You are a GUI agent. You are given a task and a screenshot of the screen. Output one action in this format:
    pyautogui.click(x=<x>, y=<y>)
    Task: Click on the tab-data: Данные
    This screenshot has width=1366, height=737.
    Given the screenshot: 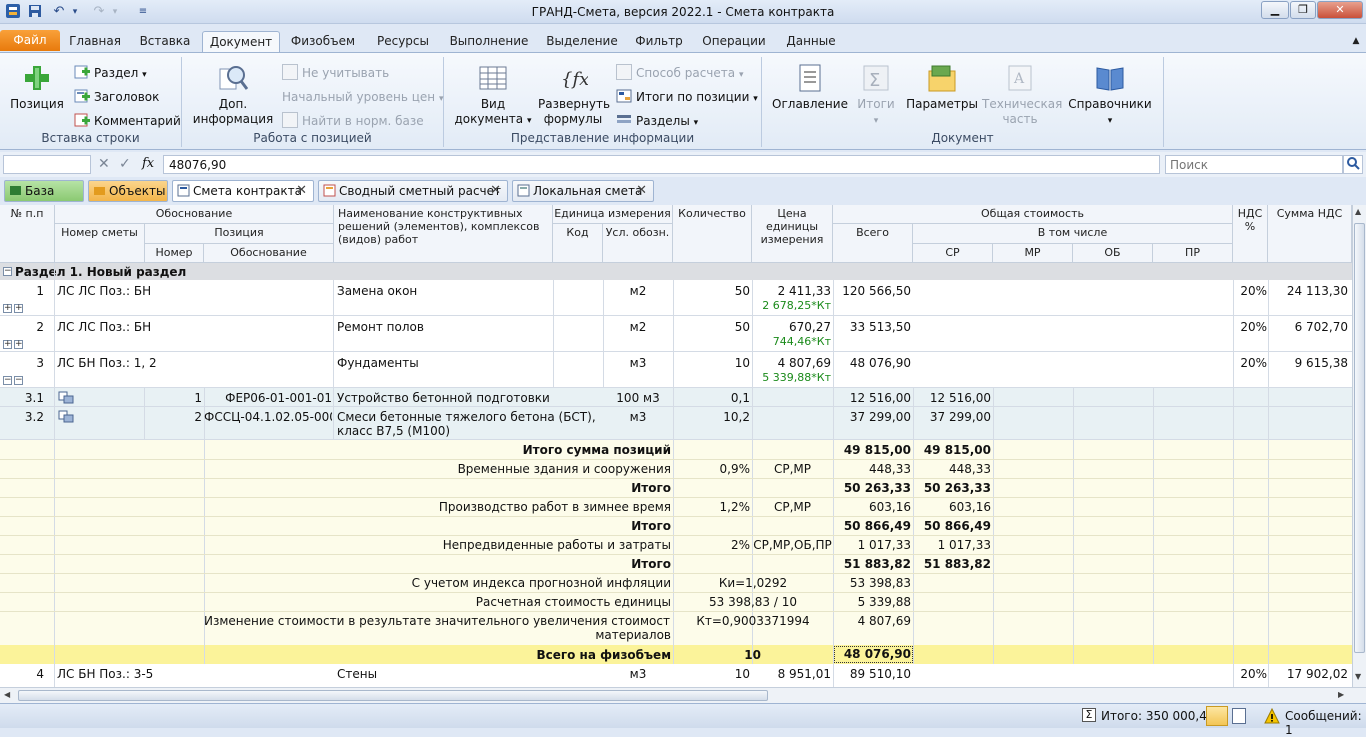 What is the action you would take?
    pyautogui.click(x=811, y=41)
    